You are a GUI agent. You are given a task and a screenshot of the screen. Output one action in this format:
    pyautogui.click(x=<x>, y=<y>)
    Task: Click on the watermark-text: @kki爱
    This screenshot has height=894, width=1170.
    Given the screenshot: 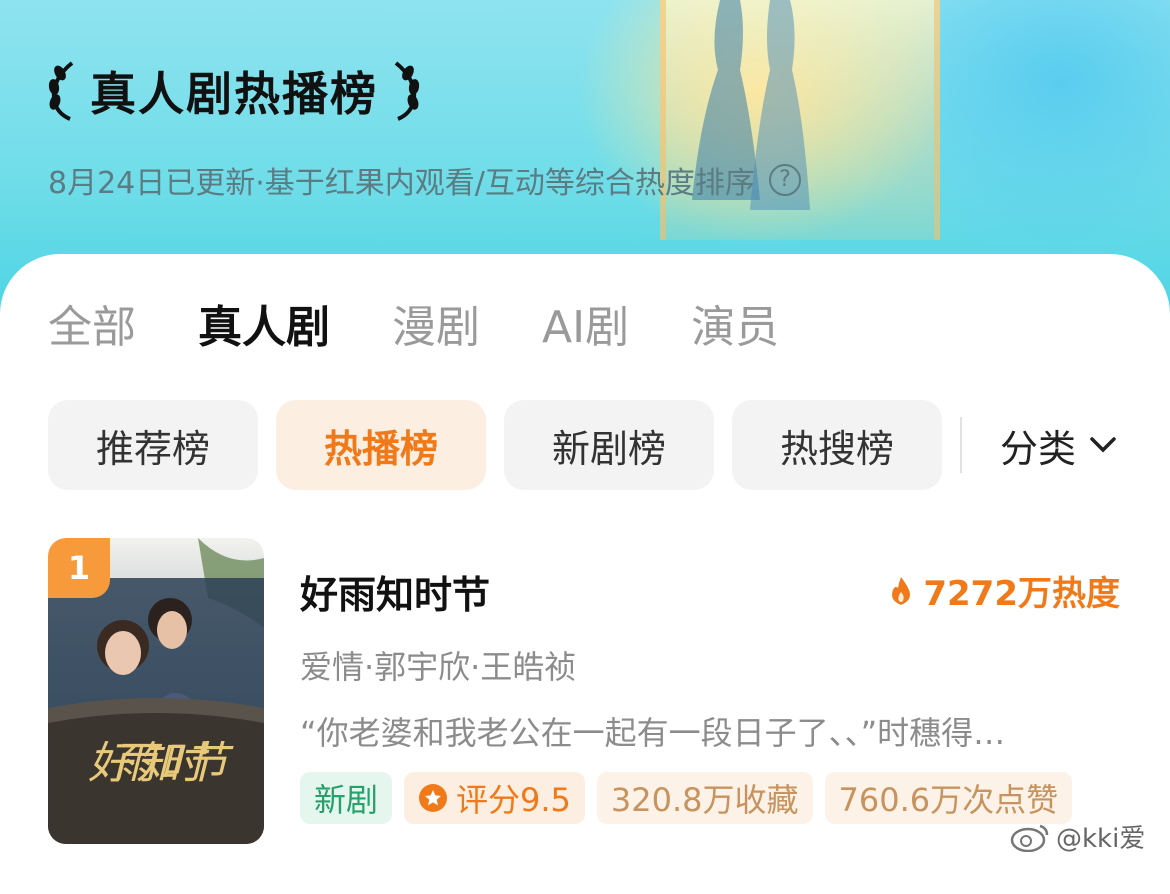 What is the action you would take?
    pyautogui.click(x=1101, y=839)
    